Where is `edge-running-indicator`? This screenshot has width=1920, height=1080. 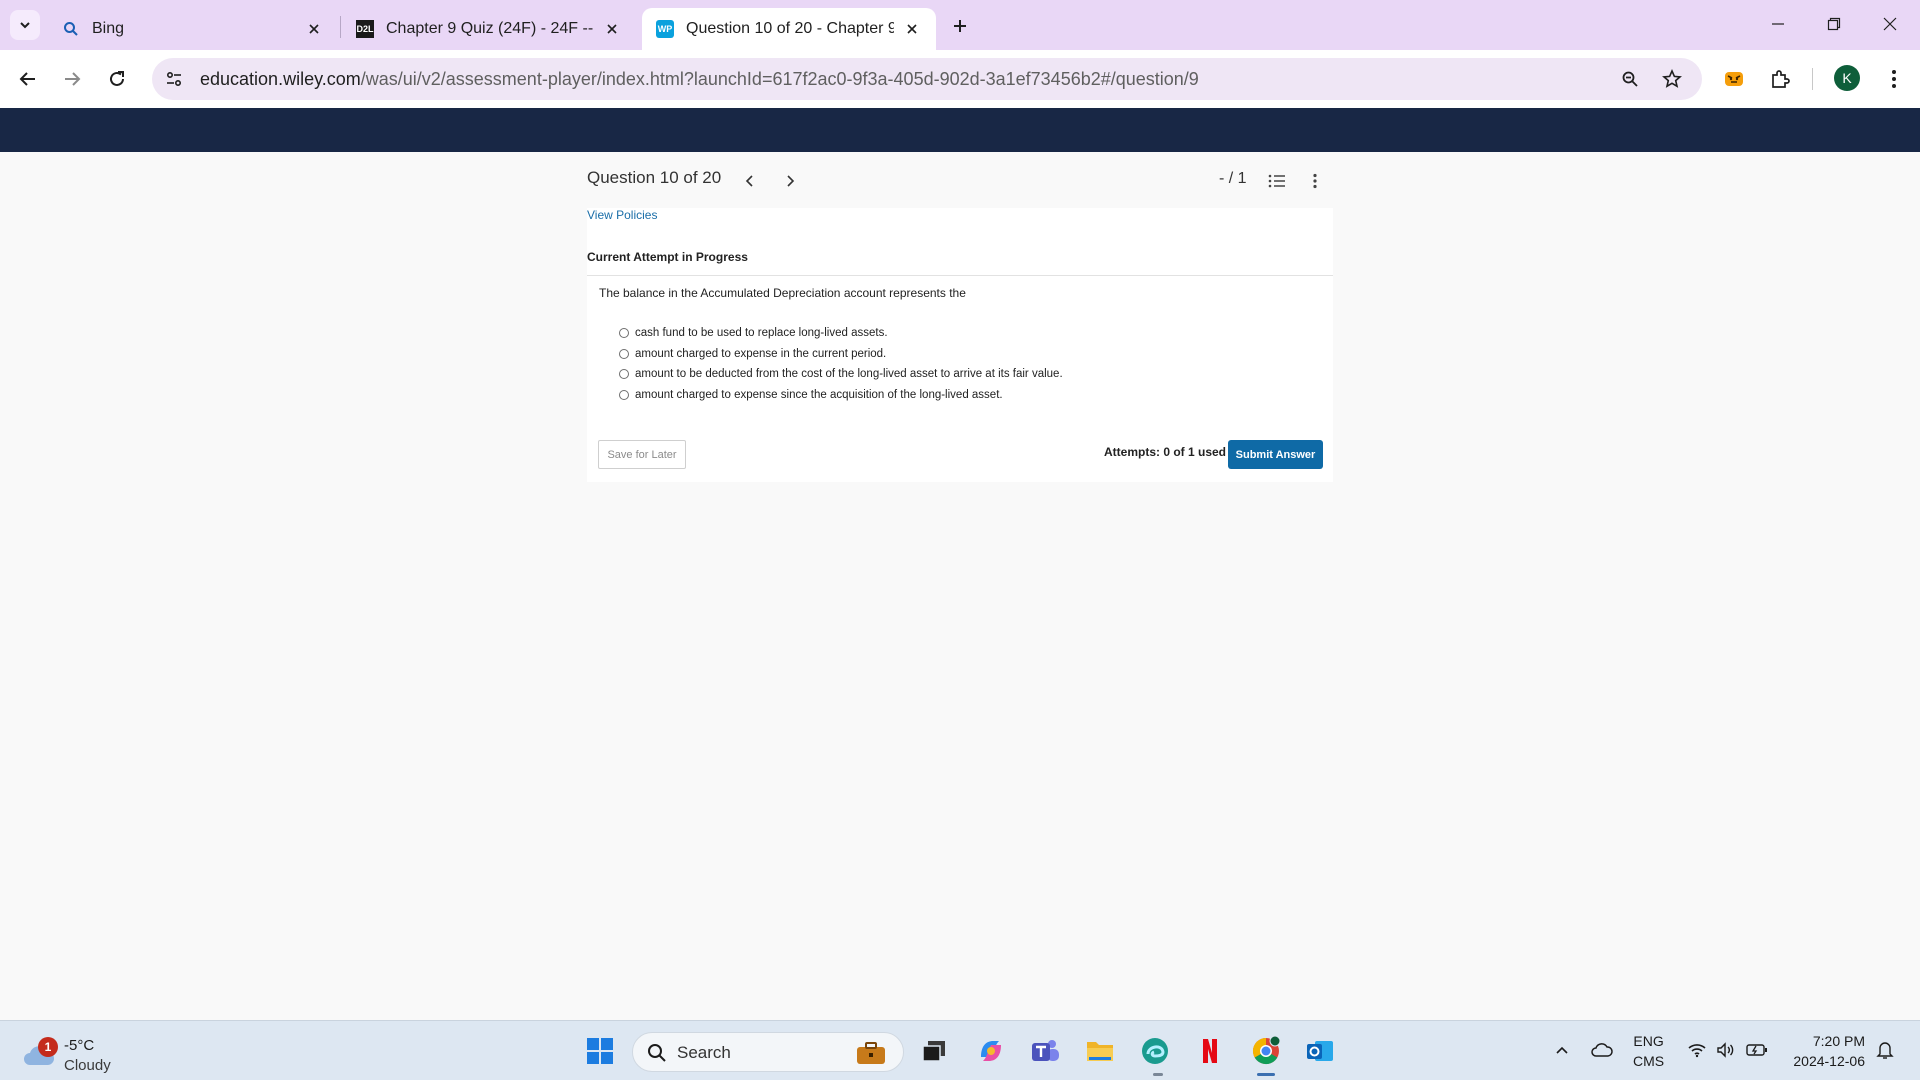 edge-running-indicator is located at coordinates (1158, 1074).